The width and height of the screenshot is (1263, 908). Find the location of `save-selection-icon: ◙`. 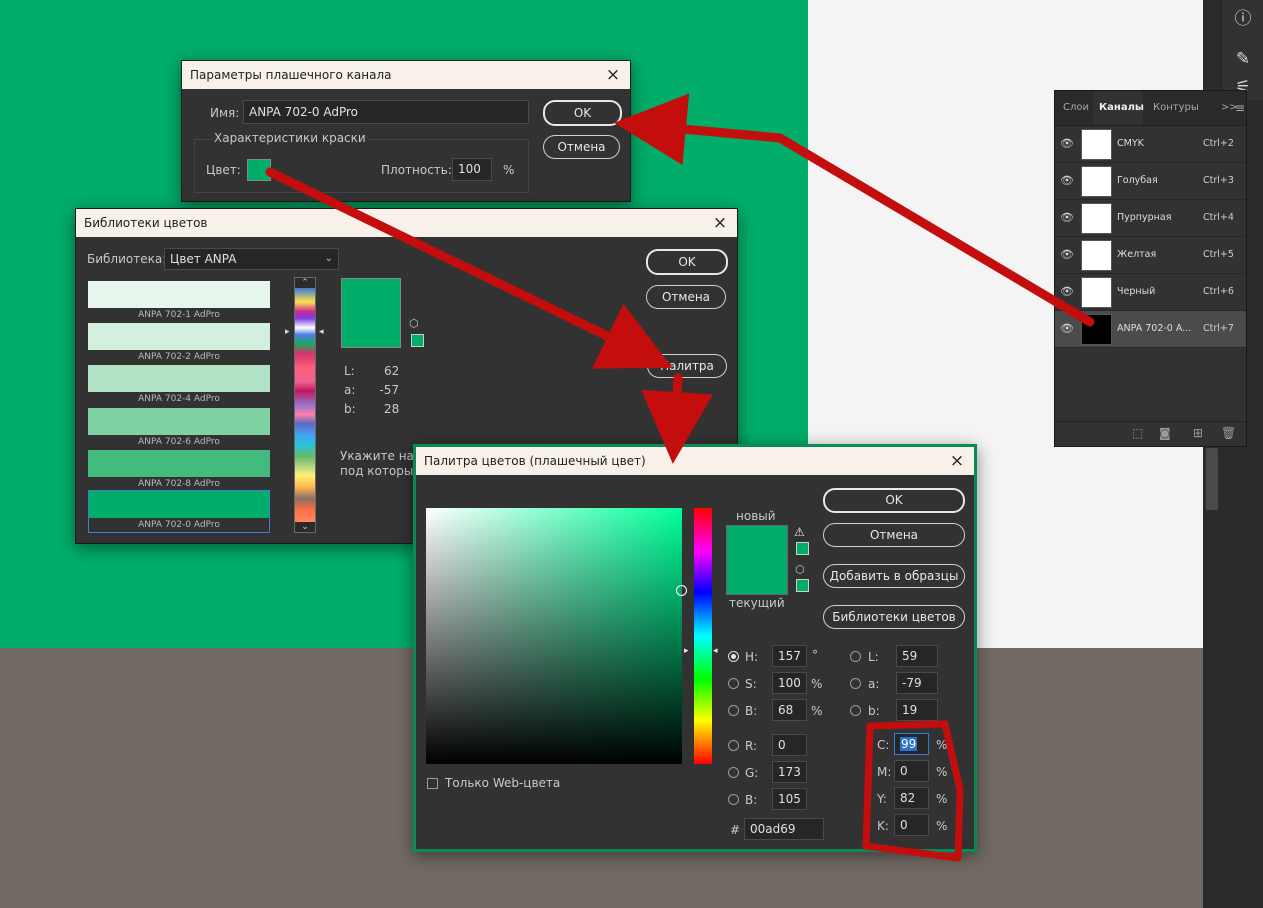

save-selection-icon: ◙ is located at coordinates (1165, 433).